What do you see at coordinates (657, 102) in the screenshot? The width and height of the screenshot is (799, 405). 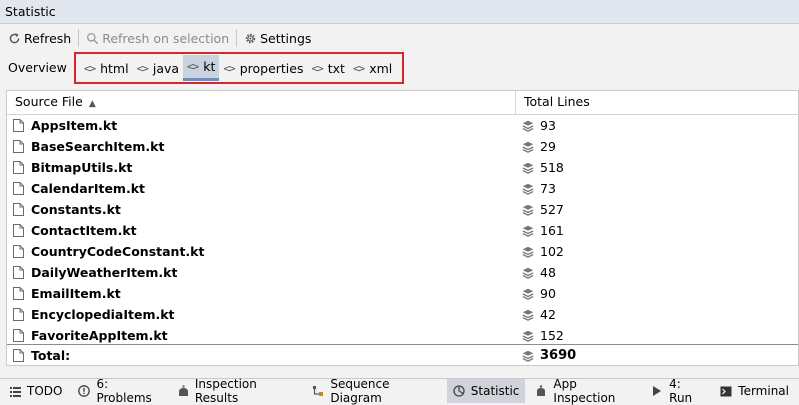 I see `column-header-total-lines: Total Lines` at bounding box center [657, 102].